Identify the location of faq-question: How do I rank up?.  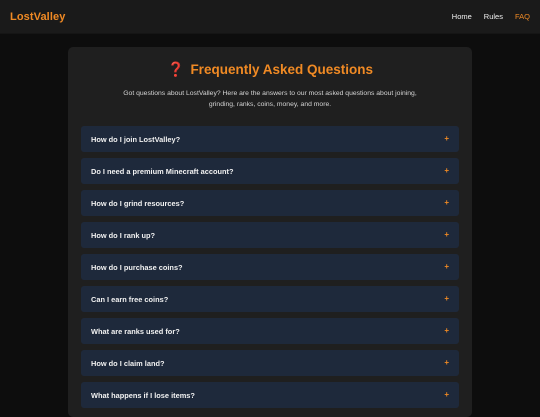
(123, 235).